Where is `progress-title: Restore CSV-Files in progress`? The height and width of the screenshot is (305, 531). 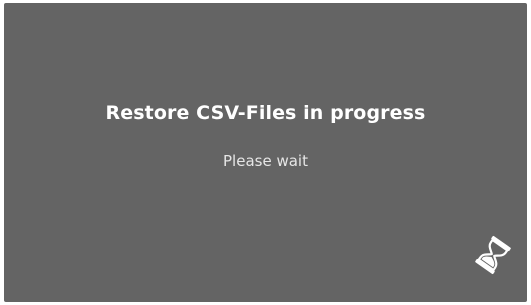
progress-title: Restore CSV-Files in progress is located at coordinates (265, 113).